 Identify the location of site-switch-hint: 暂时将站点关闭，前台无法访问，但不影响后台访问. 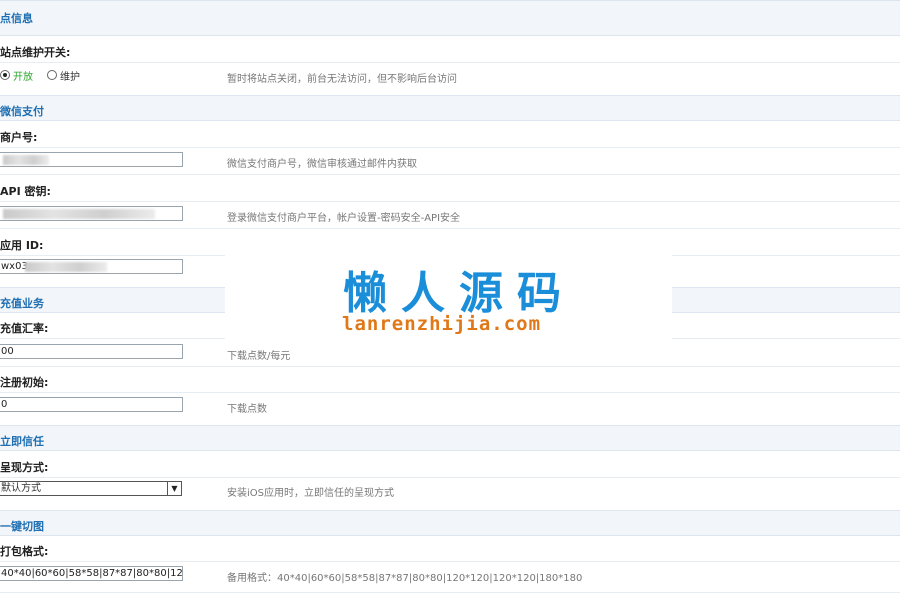
(342, 79).